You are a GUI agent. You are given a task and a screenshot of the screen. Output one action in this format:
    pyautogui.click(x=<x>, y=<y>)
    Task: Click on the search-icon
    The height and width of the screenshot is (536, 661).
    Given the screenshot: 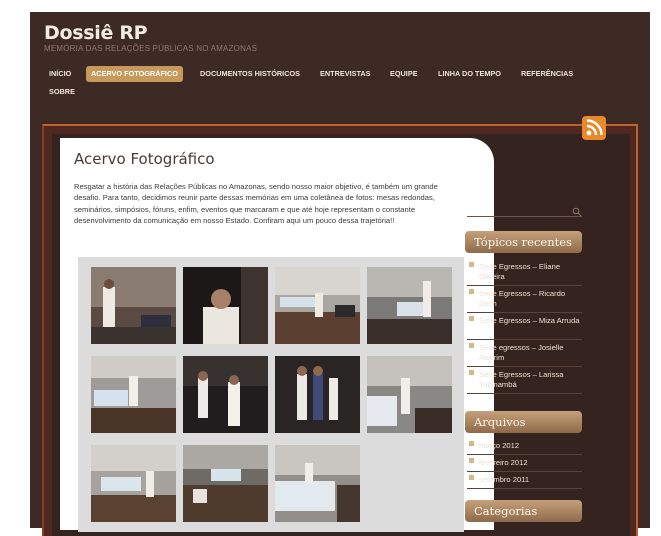 What is the action you would take?
    pyautogui.click(x=577, y=210)
    